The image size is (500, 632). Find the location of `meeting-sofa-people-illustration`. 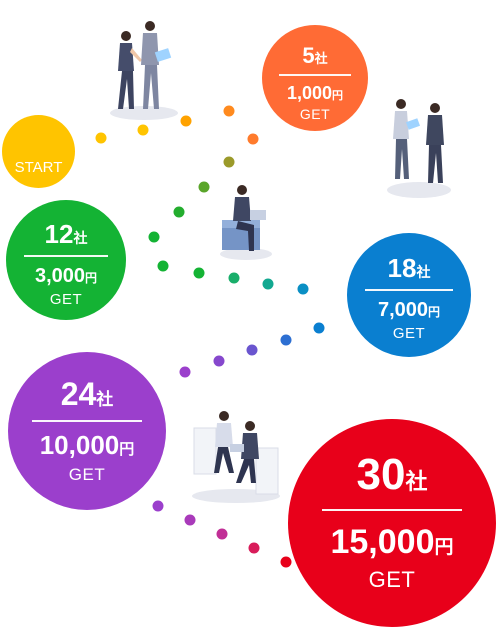

meeting-sofa-people-illustration is located at coordinates (236, 457).